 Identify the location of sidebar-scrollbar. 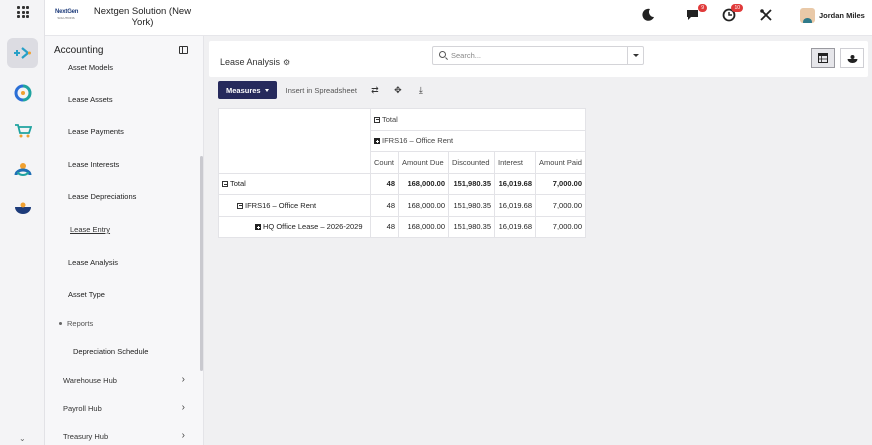
(201, 263).